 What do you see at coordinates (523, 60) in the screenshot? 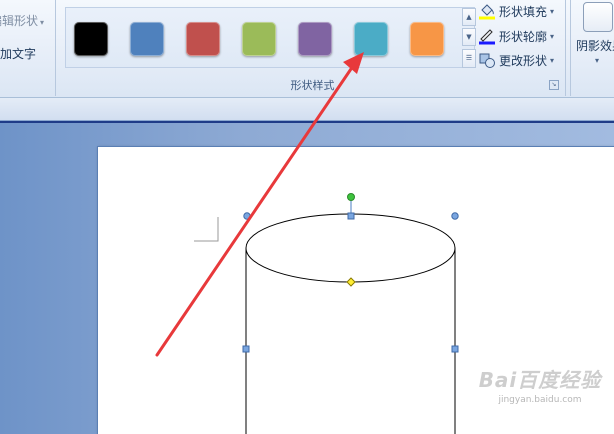
I see `change-shape-label: 更改形状` at bounding box center [523, 60].